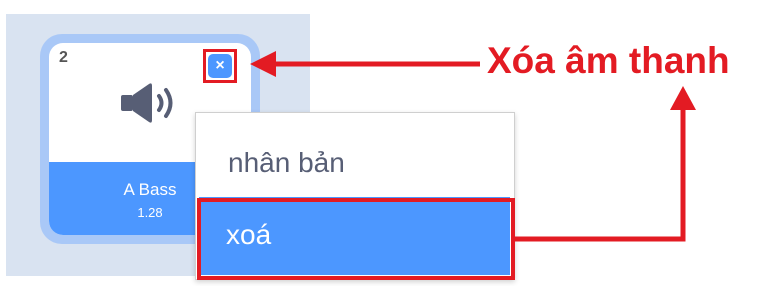  What do you see at coordinates (605, 164) in the screenshot?
I see `arrow-from-delete-item` at bounding box center [605, 164].